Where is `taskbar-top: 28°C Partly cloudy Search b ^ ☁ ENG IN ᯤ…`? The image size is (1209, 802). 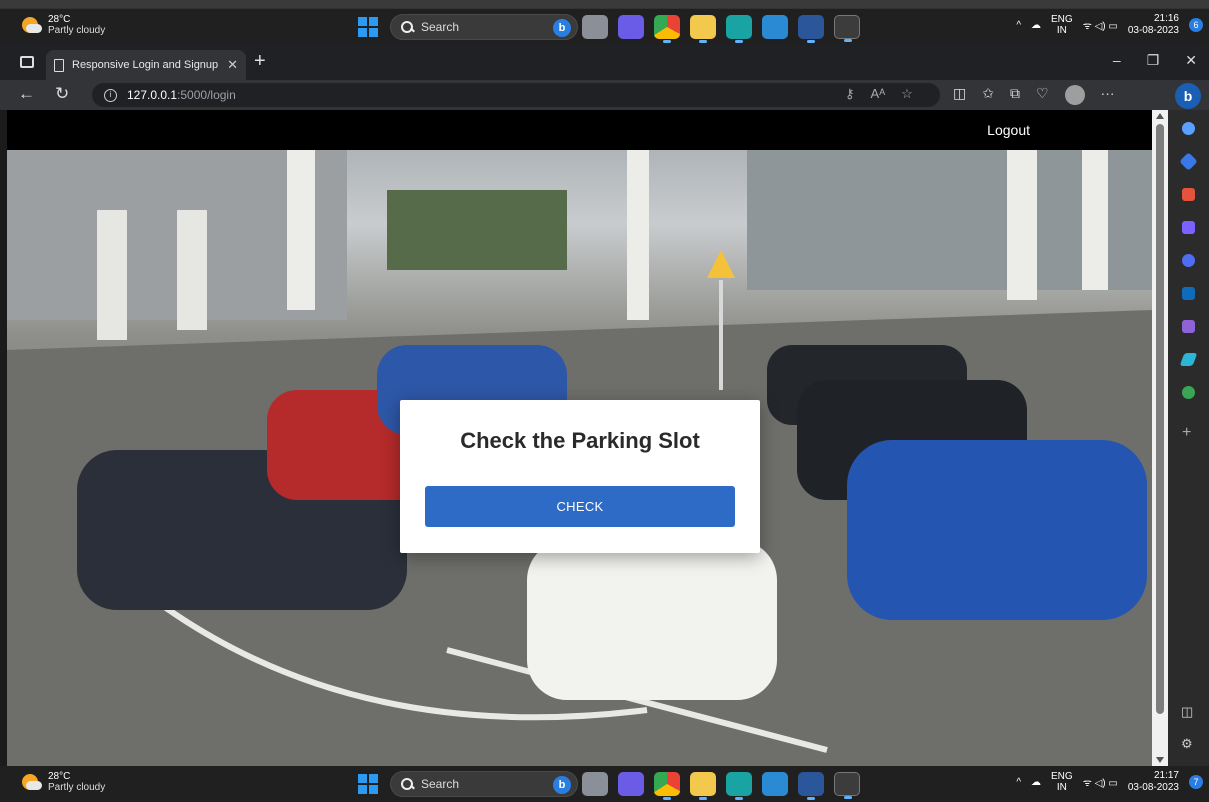 taskbar-top: 28°C Partly cloudy Search b ^ ☁ ENG IN ᯤ… is located at coordinates (604, 26).